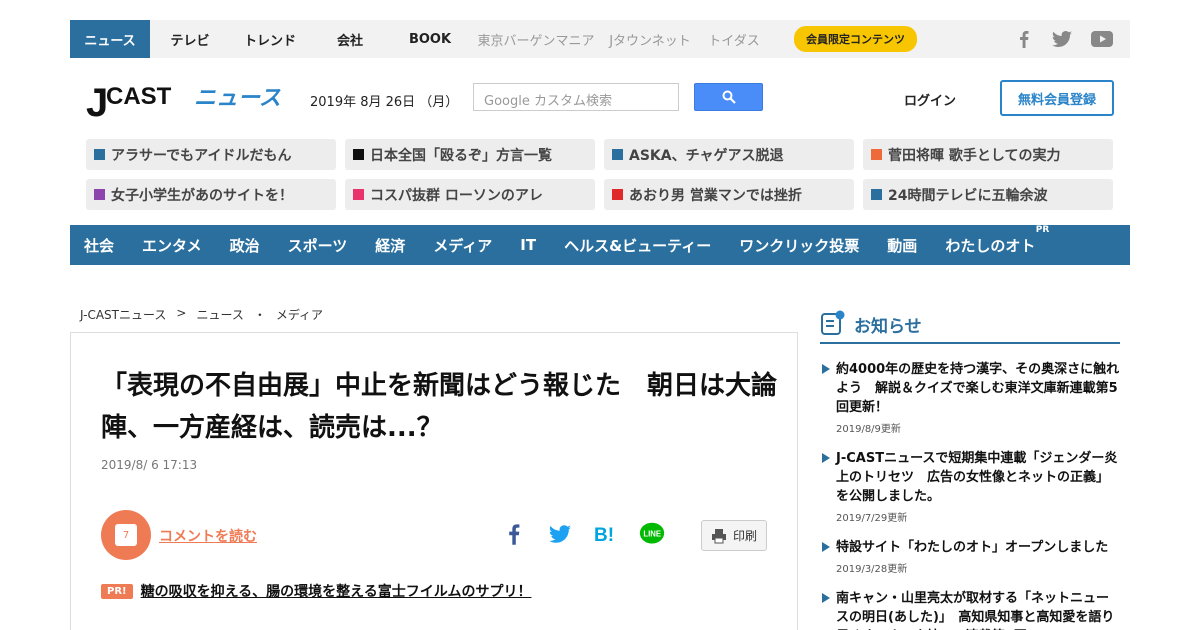 Image resolution: width=1200 pixels, height=630 pixels. Describe the element at coordinates (149, 465) in the screenshot. I see `article-date: 2019/8/ 6 17:13` at that location.